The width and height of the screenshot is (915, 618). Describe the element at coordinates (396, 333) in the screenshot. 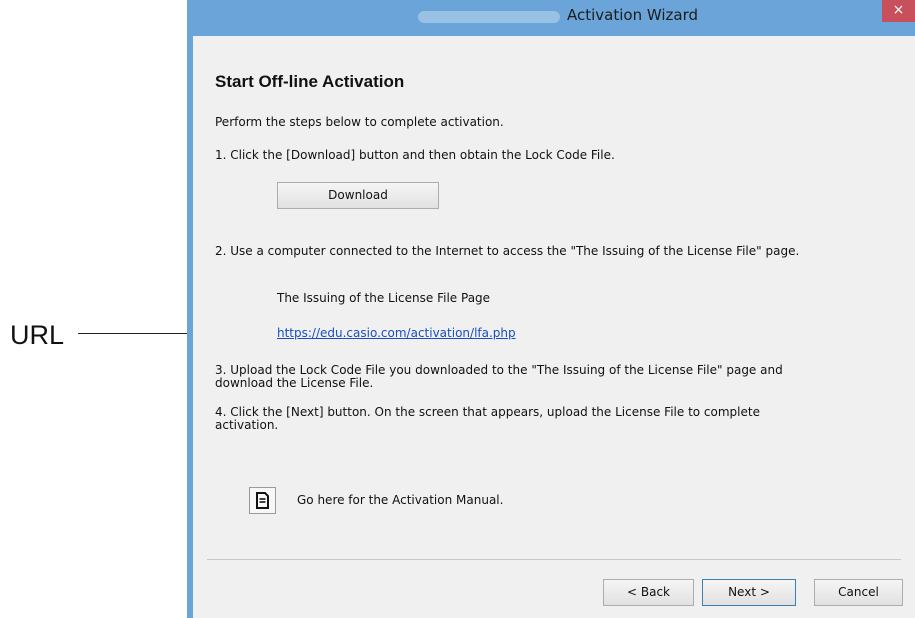

I see `license-page-url-link: https://edu.casio.com/activation/lfa.php` at that location.